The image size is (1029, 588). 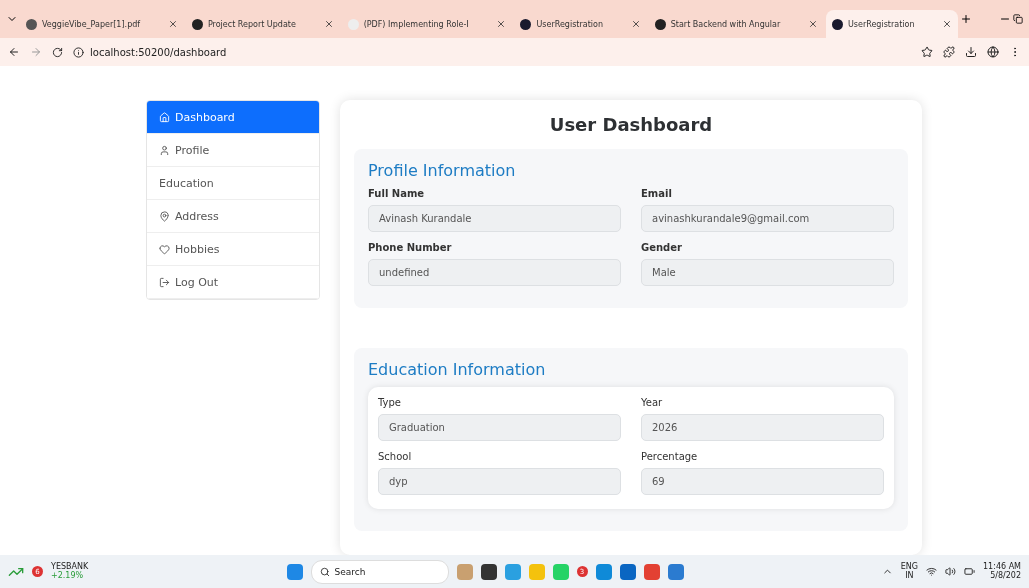 What do you see at coordinates (397, 193) in the screenshot?
I see `field-label: Full Name` at bounding box center [397, 193].